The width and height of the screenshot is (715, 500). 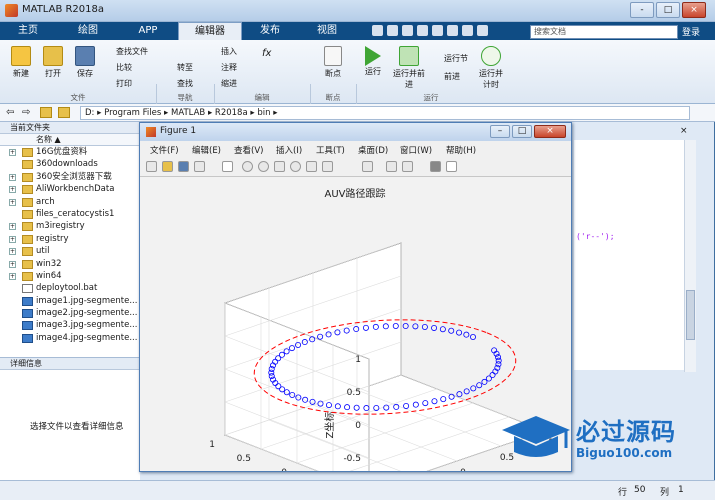 What do you see at coordinates (330, 150) in the screenshot?
I see `menu-tools: 工具(T)` at bounding box center [330, 150].